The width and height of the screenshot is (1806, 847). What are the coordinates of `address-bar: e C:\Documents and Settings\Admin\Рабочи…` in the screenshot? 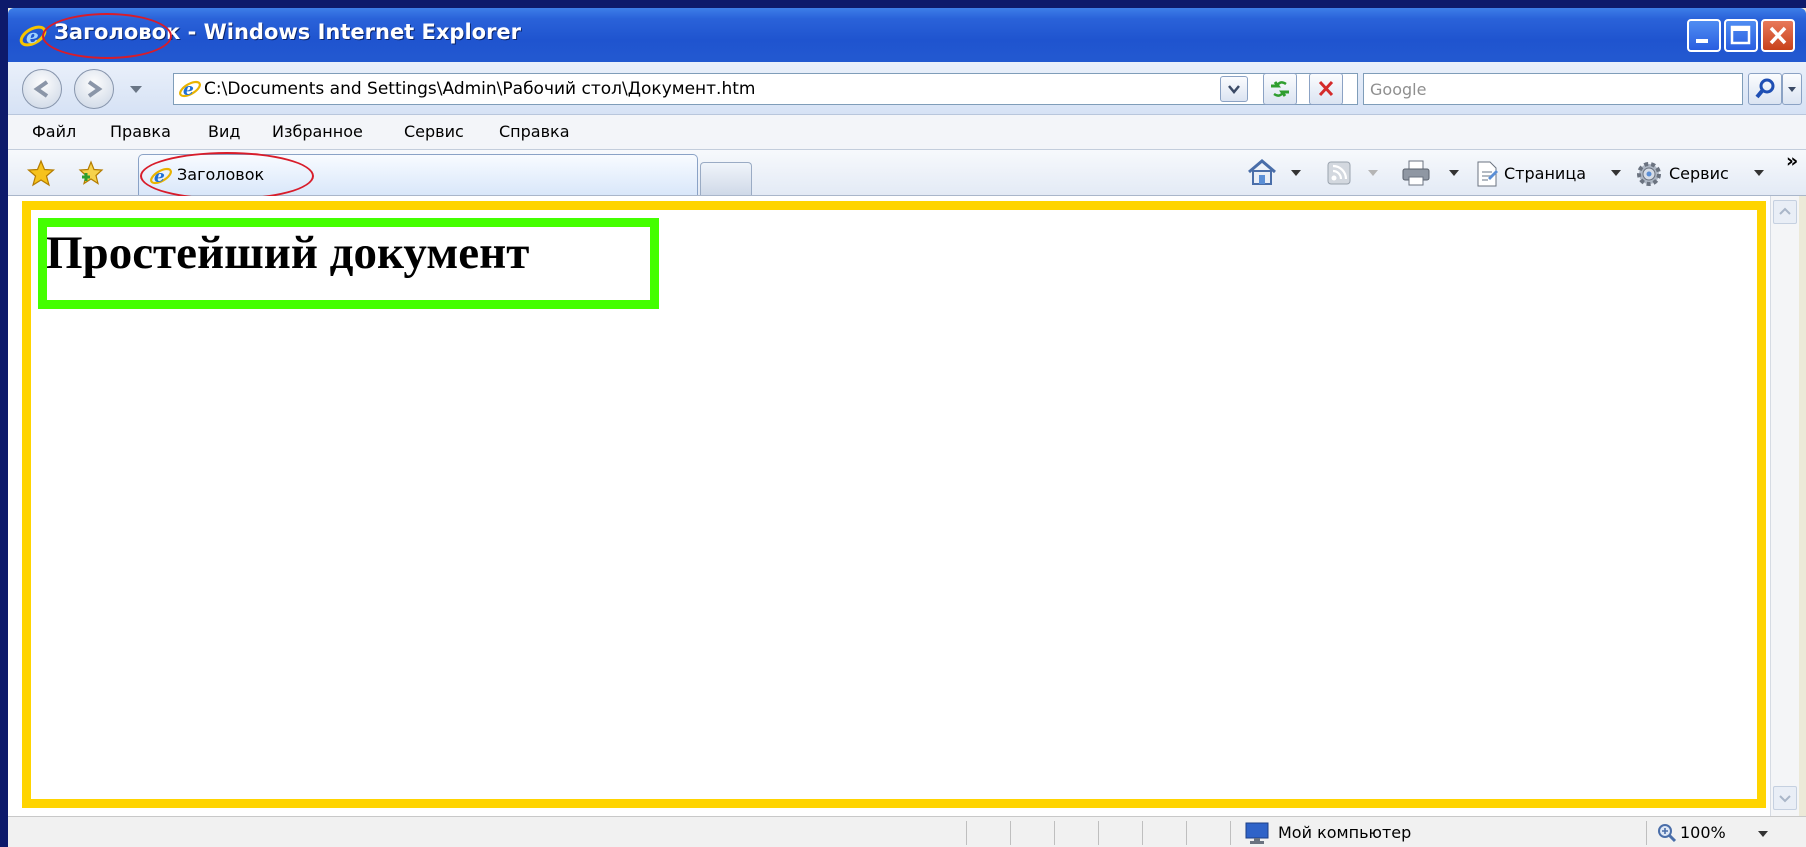 It's located at (907, 88).